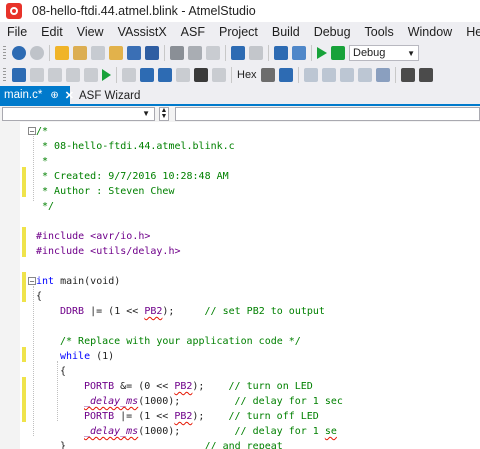 This screenshot has height=449, width=480. Describe the element at coordinates (62, 53) in the screenshot. I see `new-project-icon` at that location.